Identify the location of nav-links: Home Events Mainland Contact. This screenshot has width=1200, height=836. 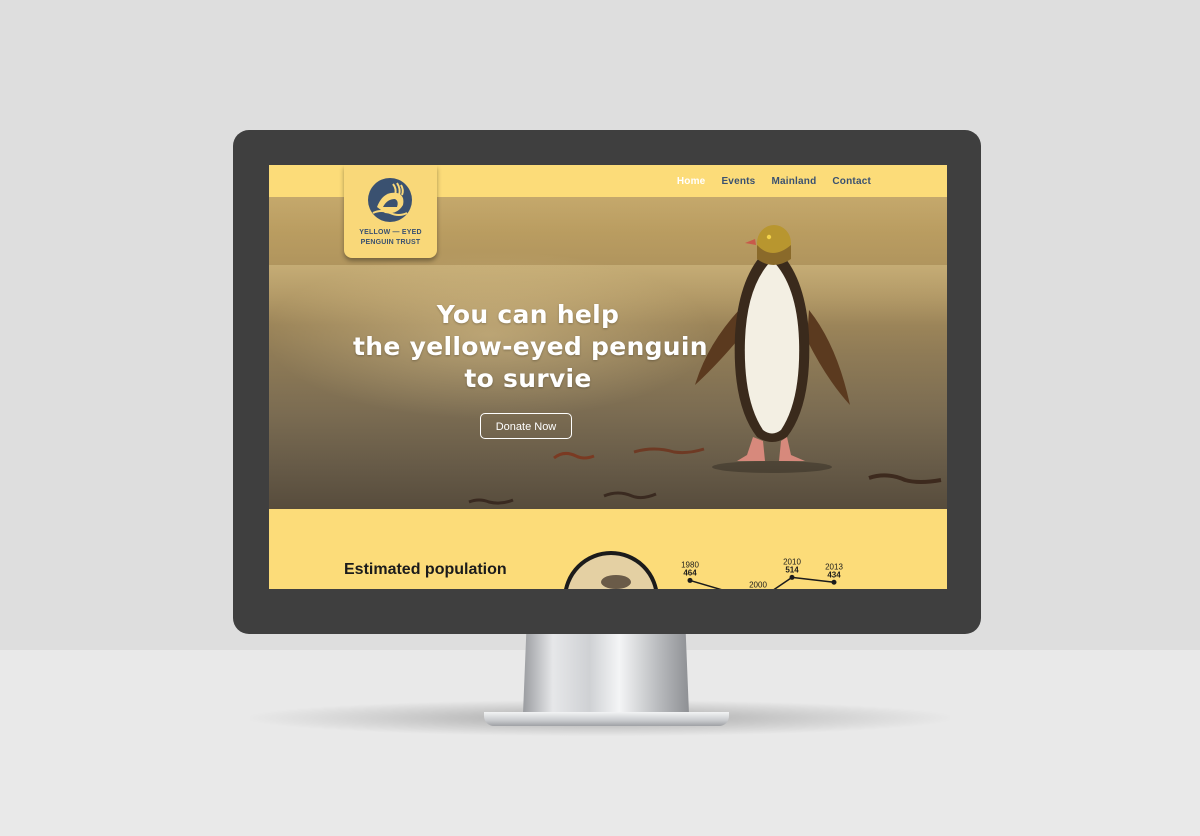
(774, 181).